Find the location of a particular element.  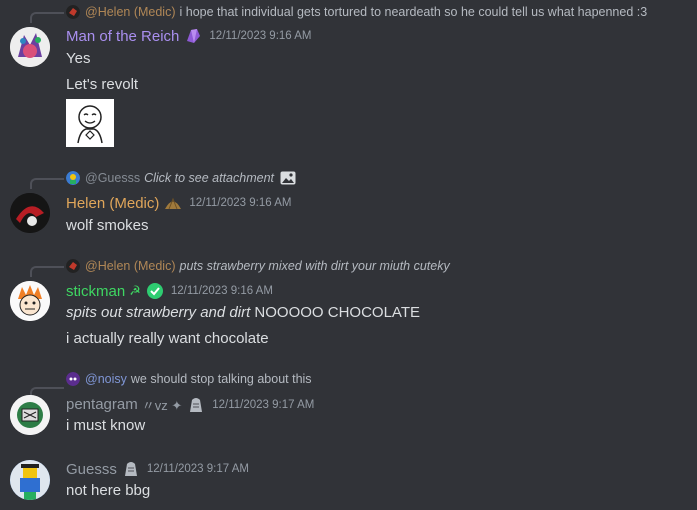

author-name: pentagram is located at coordinates (102, 404).